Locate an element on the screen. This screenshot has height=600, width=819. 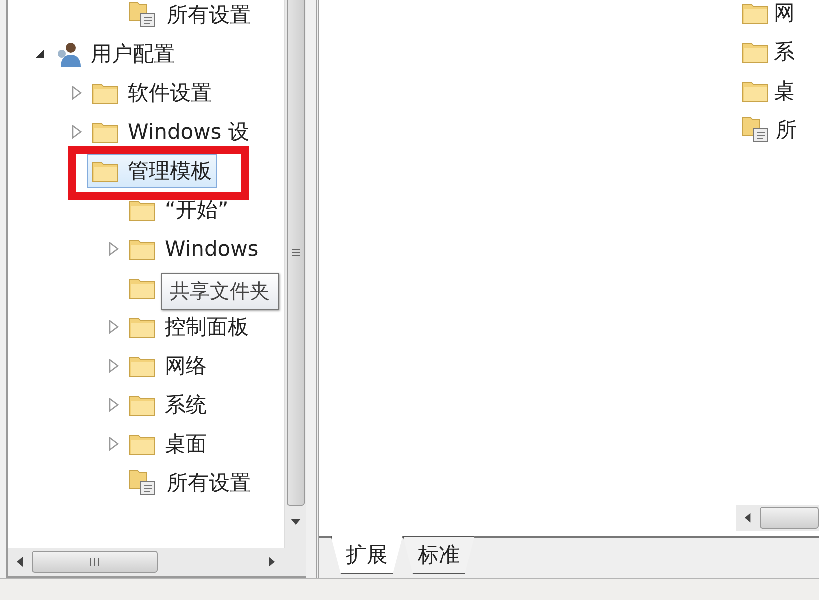
tree-item: “开始” is located at coordinates (179, 209).